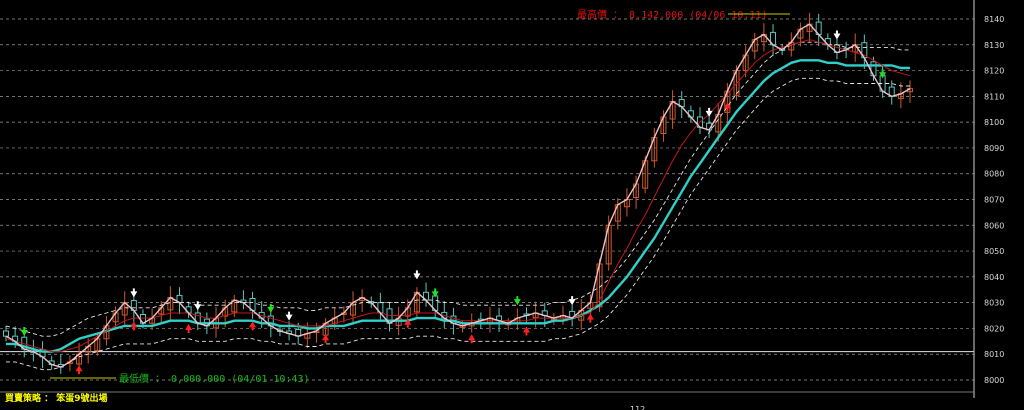  Describe the element at coordinates (994, 19) in the screenshot. I see `y-tick-label: 8140` at that location.